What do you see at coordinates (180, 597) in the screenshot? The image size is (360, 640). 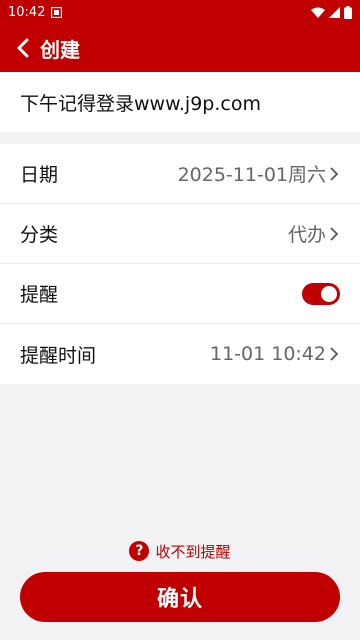 I see `confirm-button: 确认` at bounding box center [180, 597].